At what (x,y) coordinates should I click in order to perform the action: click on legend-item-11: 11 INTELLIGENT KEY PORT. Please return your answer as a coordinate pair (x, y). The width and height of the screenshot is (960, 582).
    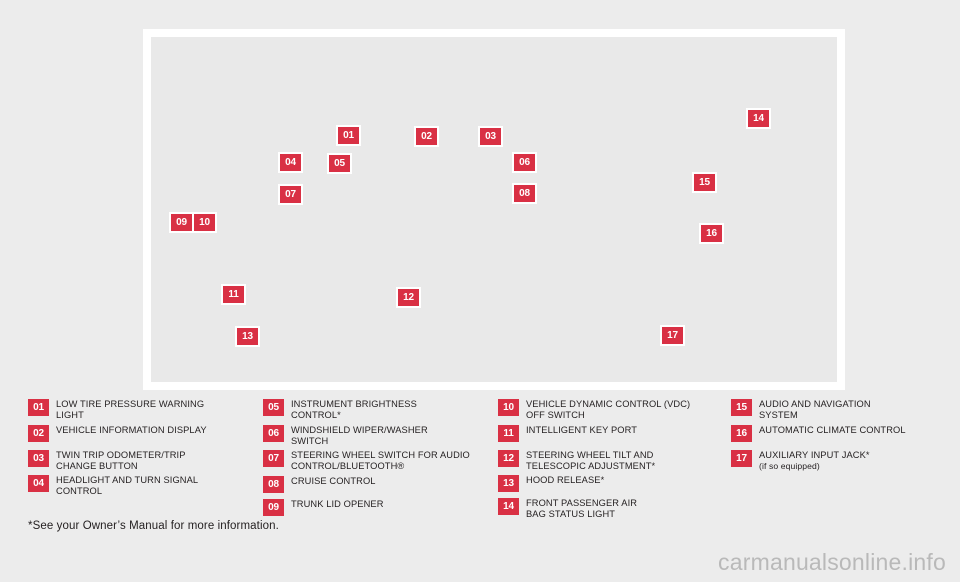
    Looking at the image, I should click on (613, 433).